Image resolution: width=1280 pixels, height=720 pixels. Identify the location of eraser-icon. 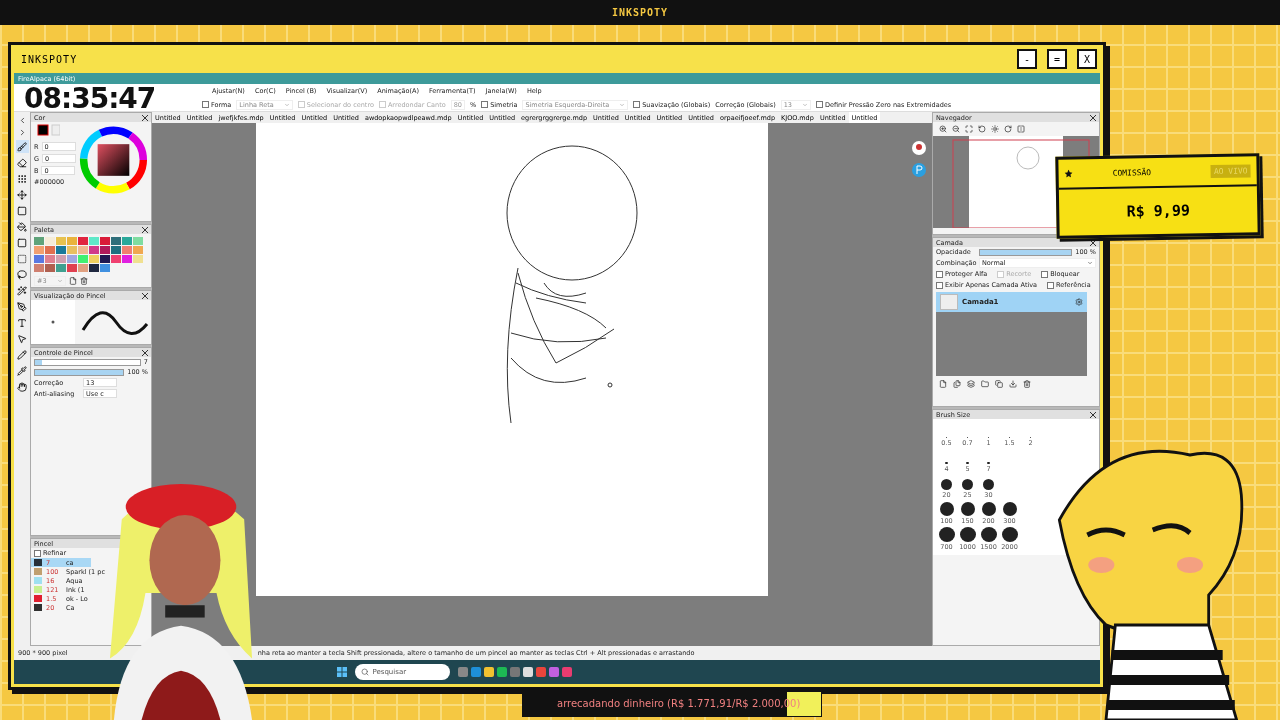
(22, 162).